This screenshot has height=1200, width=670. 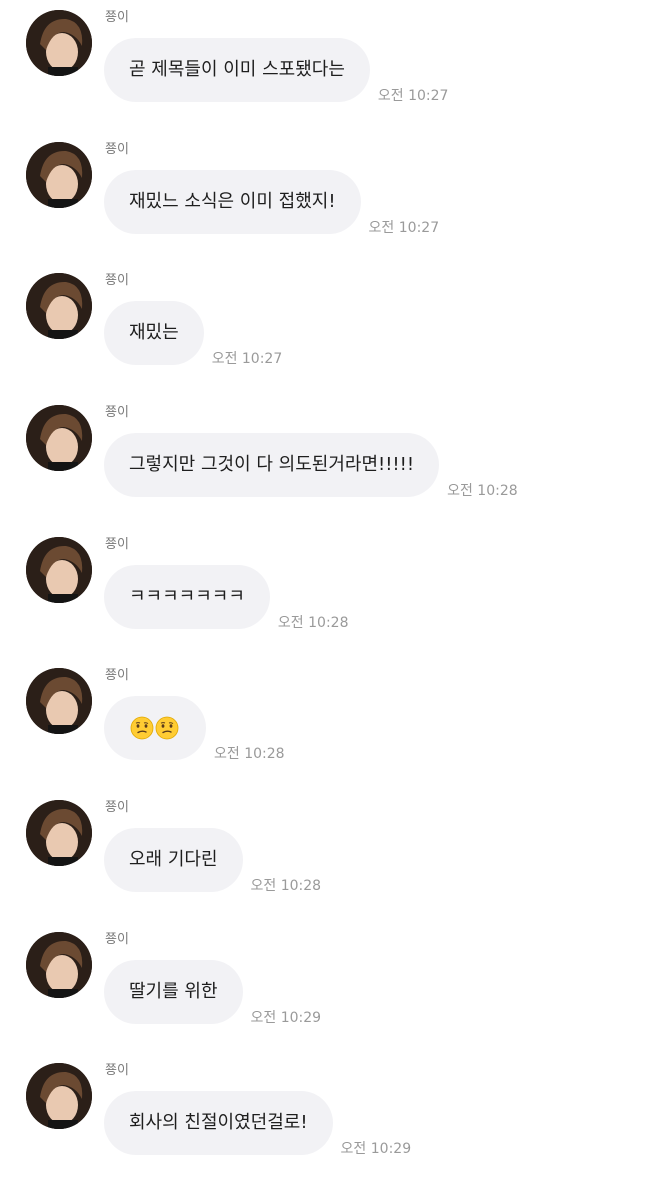 I want to click on message-item: 쭁이 곧 제목들이 이미 스포됐다는 오전 10:27, so click(x=335, y=65).